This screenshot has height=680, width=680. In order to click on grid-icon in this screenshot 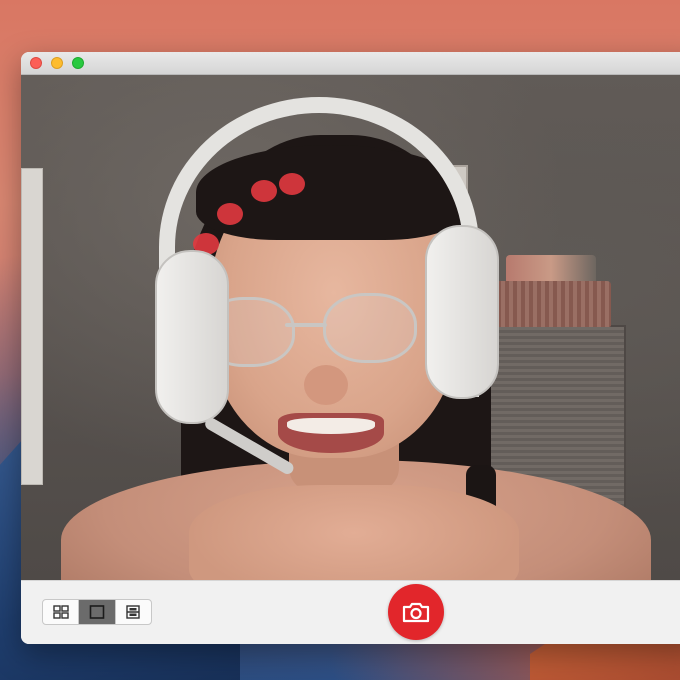, I will do `click(60, 612)`.